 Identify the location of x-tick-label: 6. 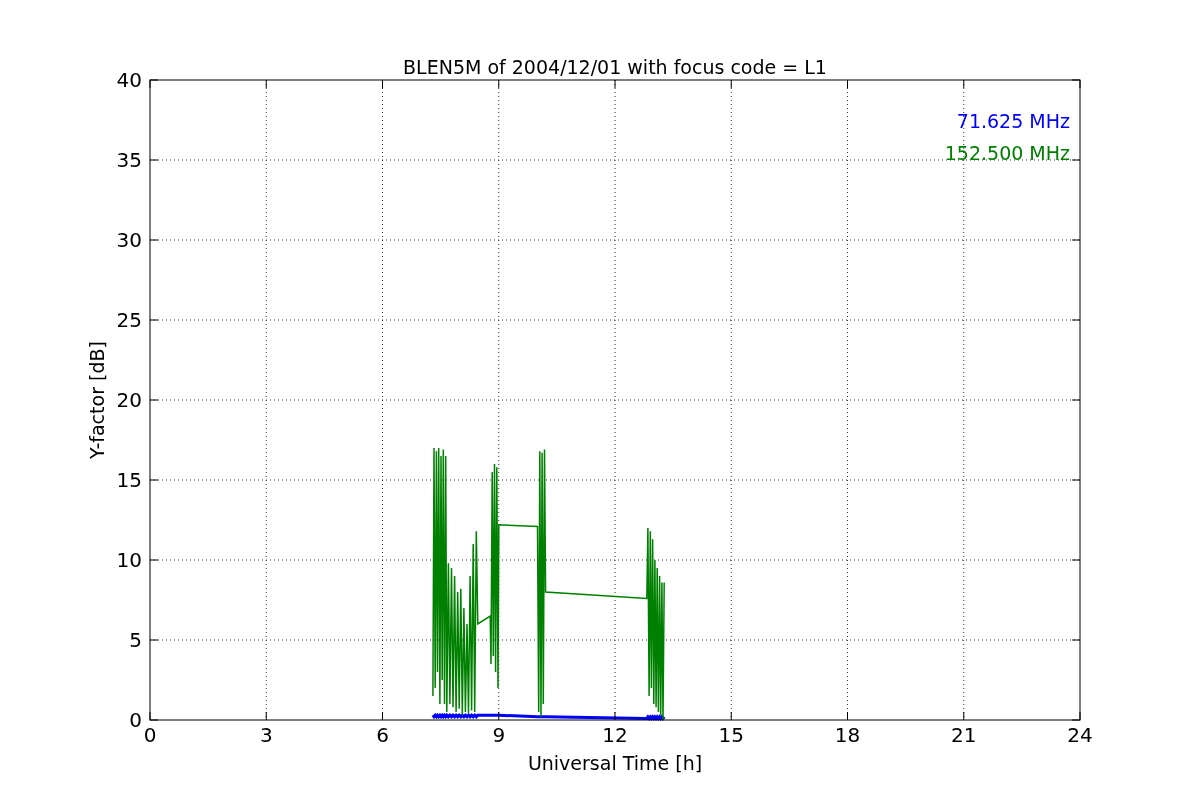
(382, 735).